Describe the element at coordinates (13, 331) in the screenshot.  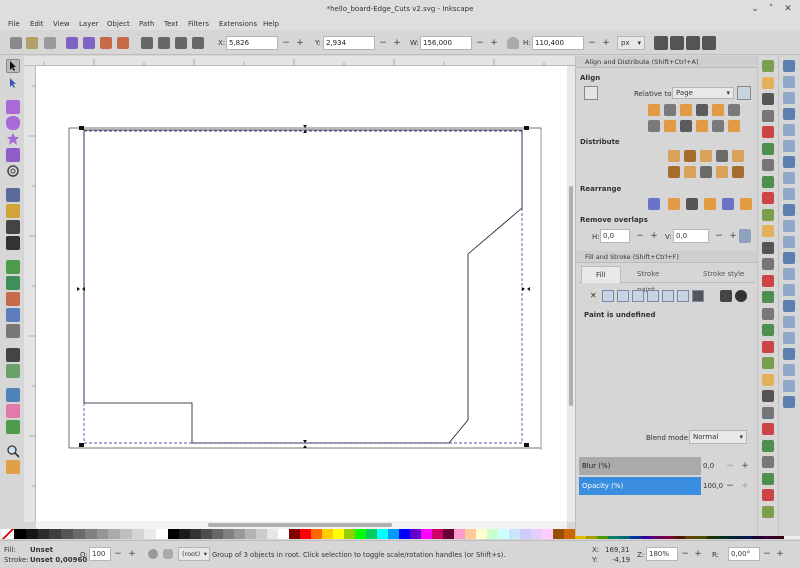
I see `mesh-tool-icon` at that location.